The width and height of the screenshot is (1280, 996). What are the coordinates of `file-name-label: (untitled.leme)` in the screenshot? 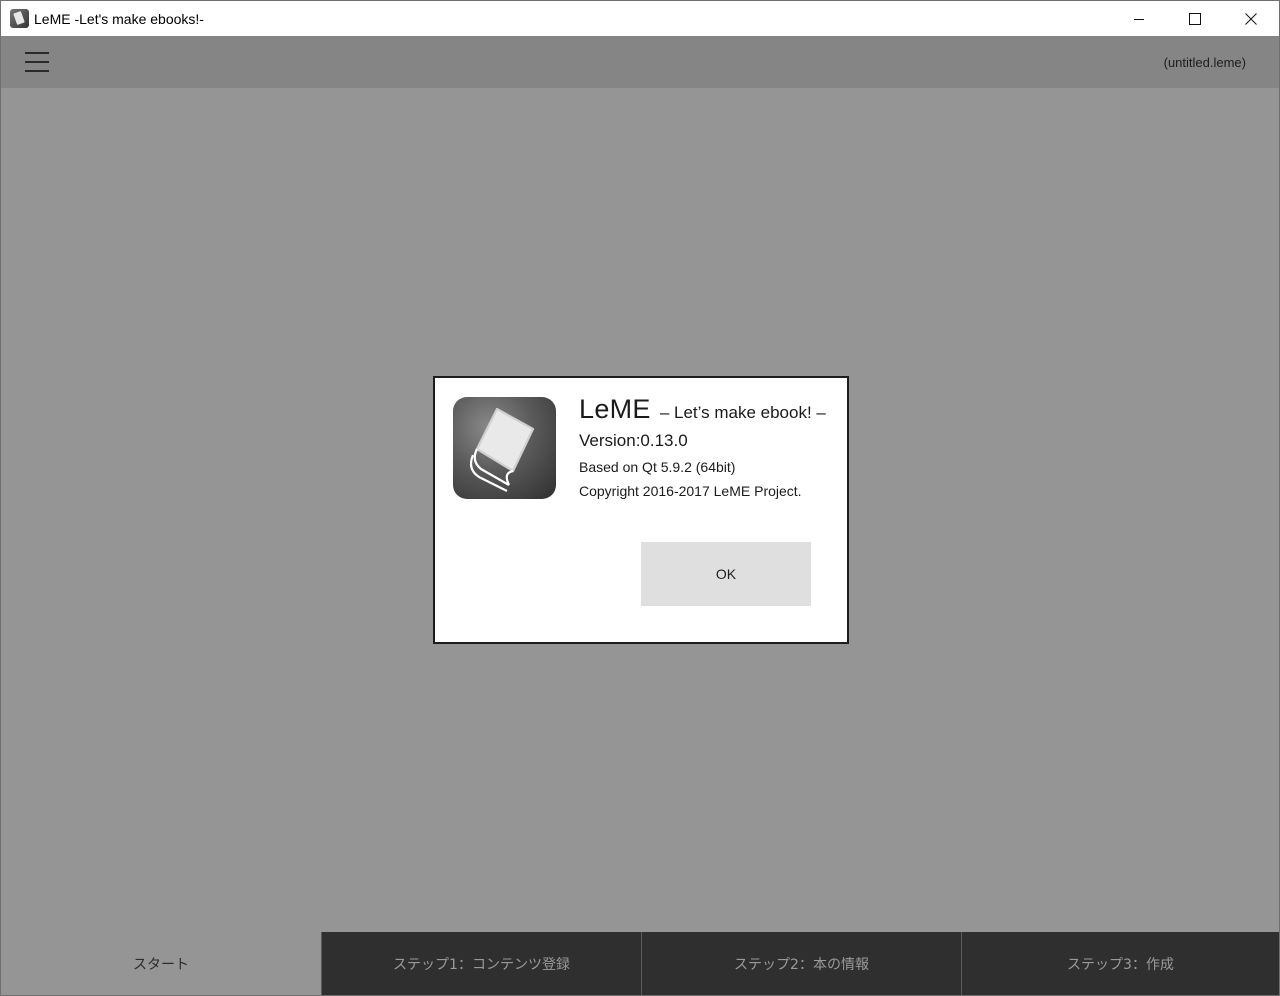 It's located at (1204, 62).